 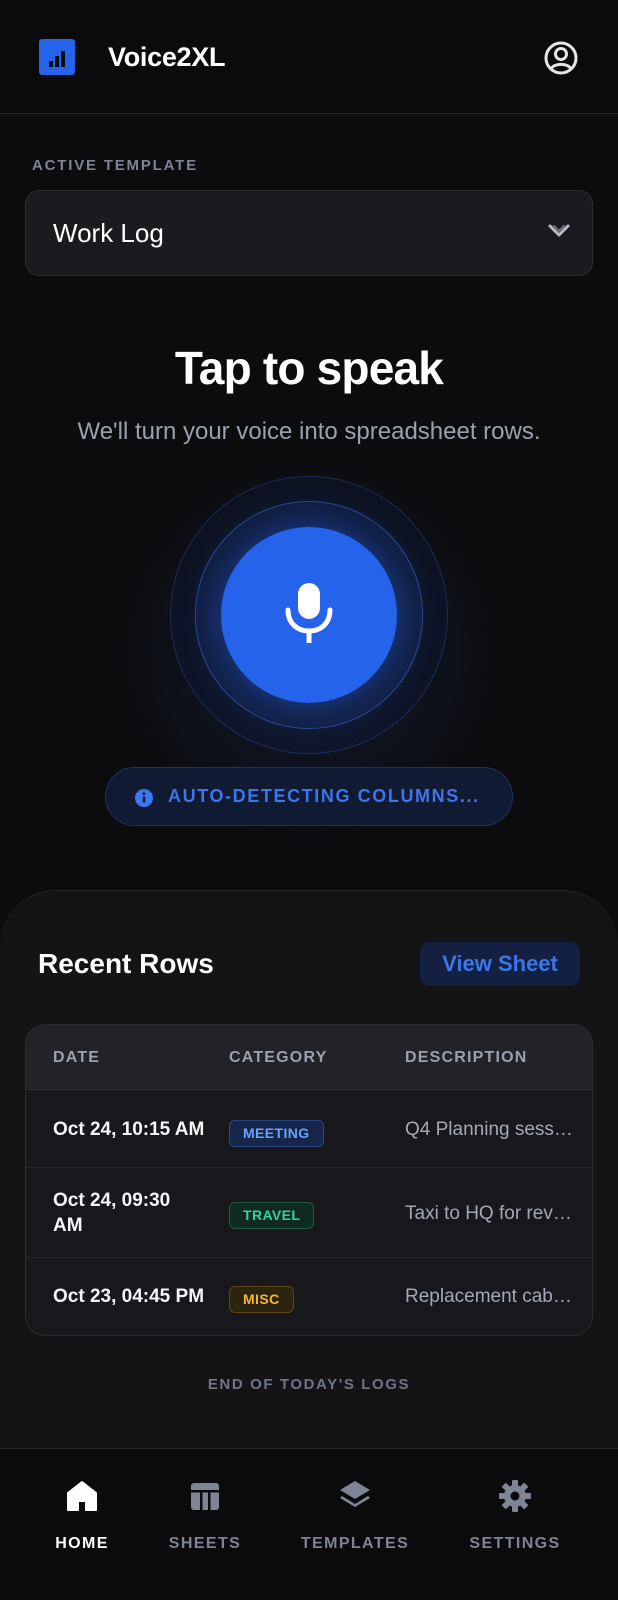 I want to click on nav-settings-label: SETTINGS, so click(x=515, y=1543).